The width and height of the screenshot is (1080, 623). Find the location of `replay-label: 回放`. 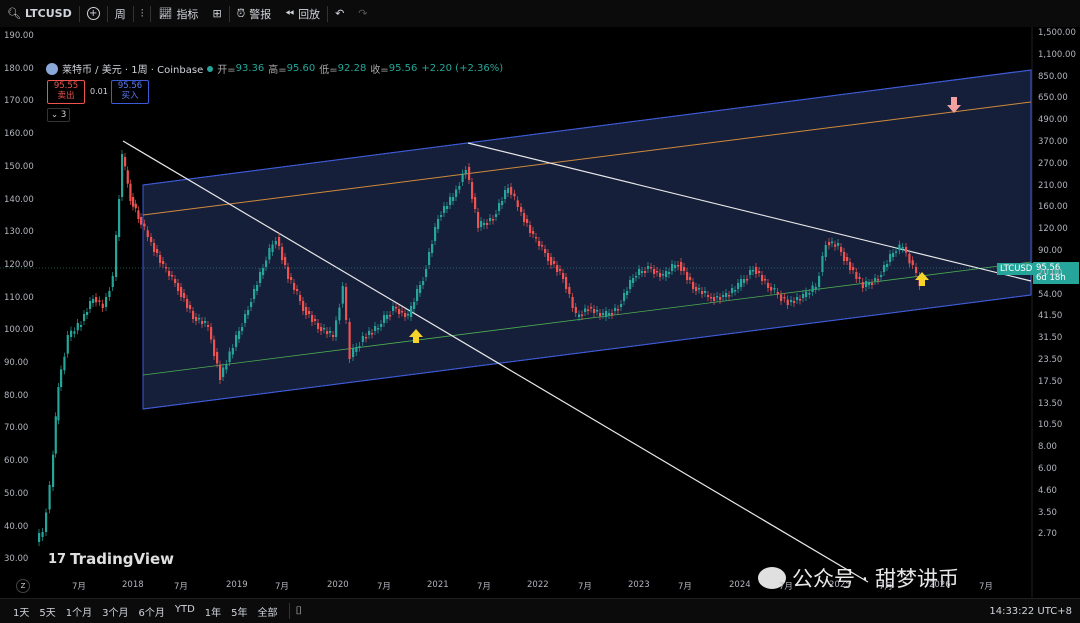

replay-label: 回放 is located at coordinates (309, 14).